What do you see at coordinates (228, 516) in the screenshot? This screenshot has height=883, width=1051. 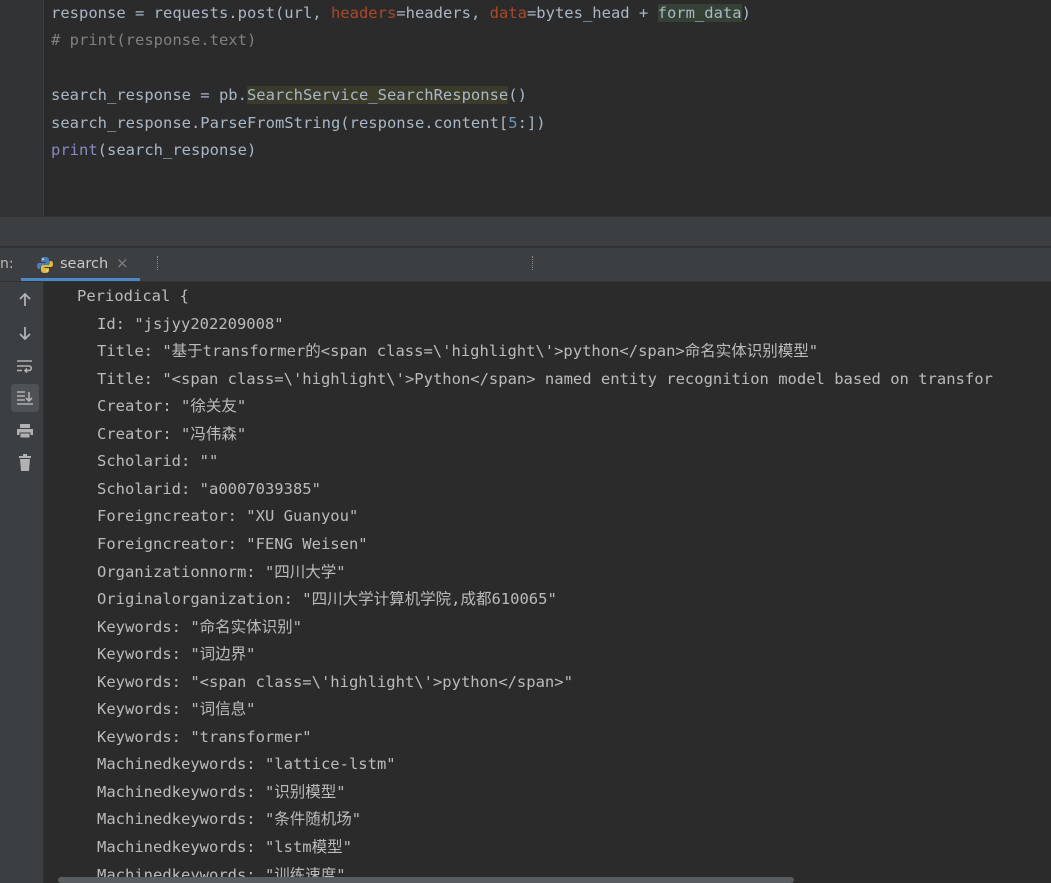 I see `console-line: Foreigncreator: "XU Guanyou"` at bounding box center [228, 516].